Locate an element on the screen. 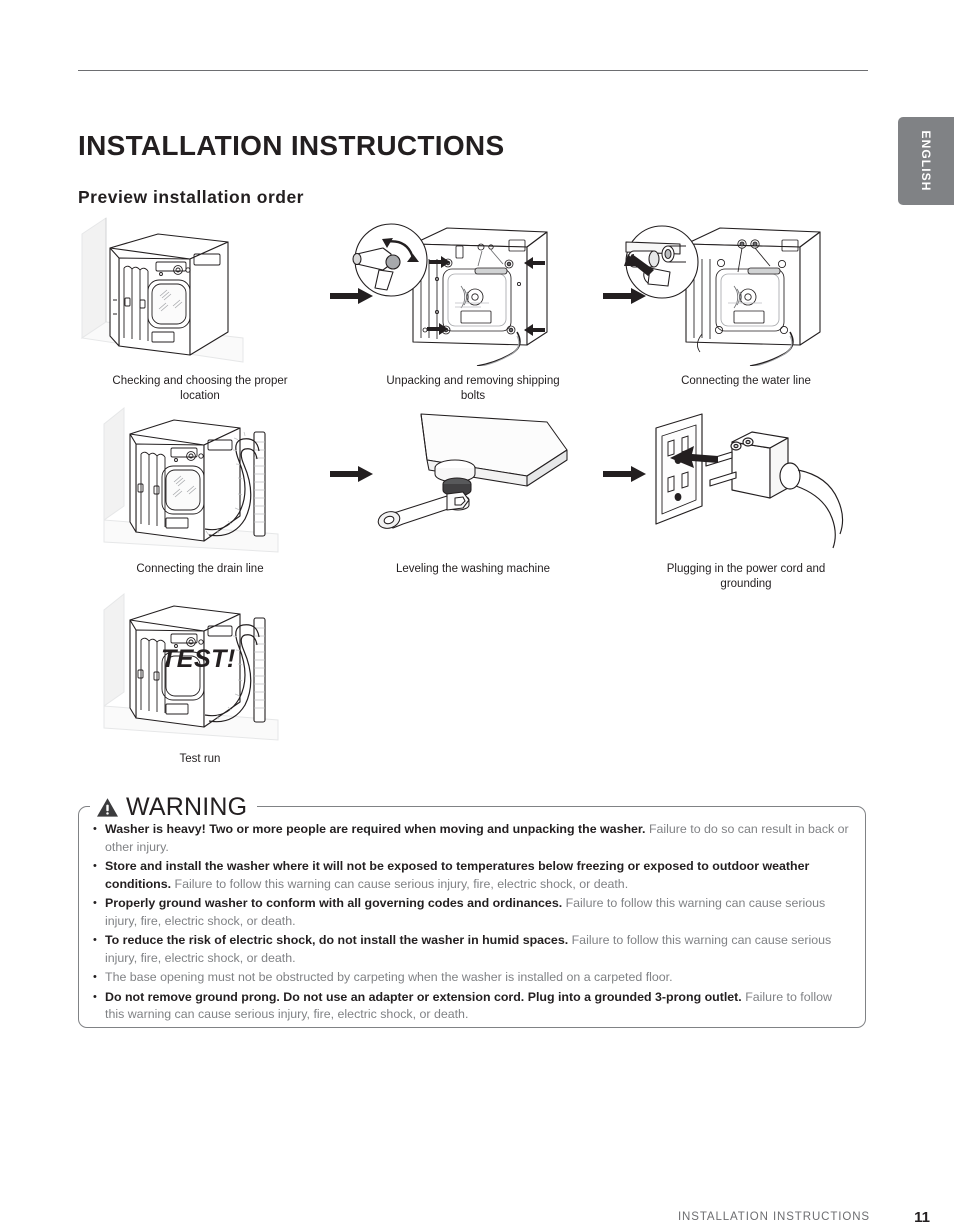  language-tab-label: ENGLISH is located at coordinates (926, 161).